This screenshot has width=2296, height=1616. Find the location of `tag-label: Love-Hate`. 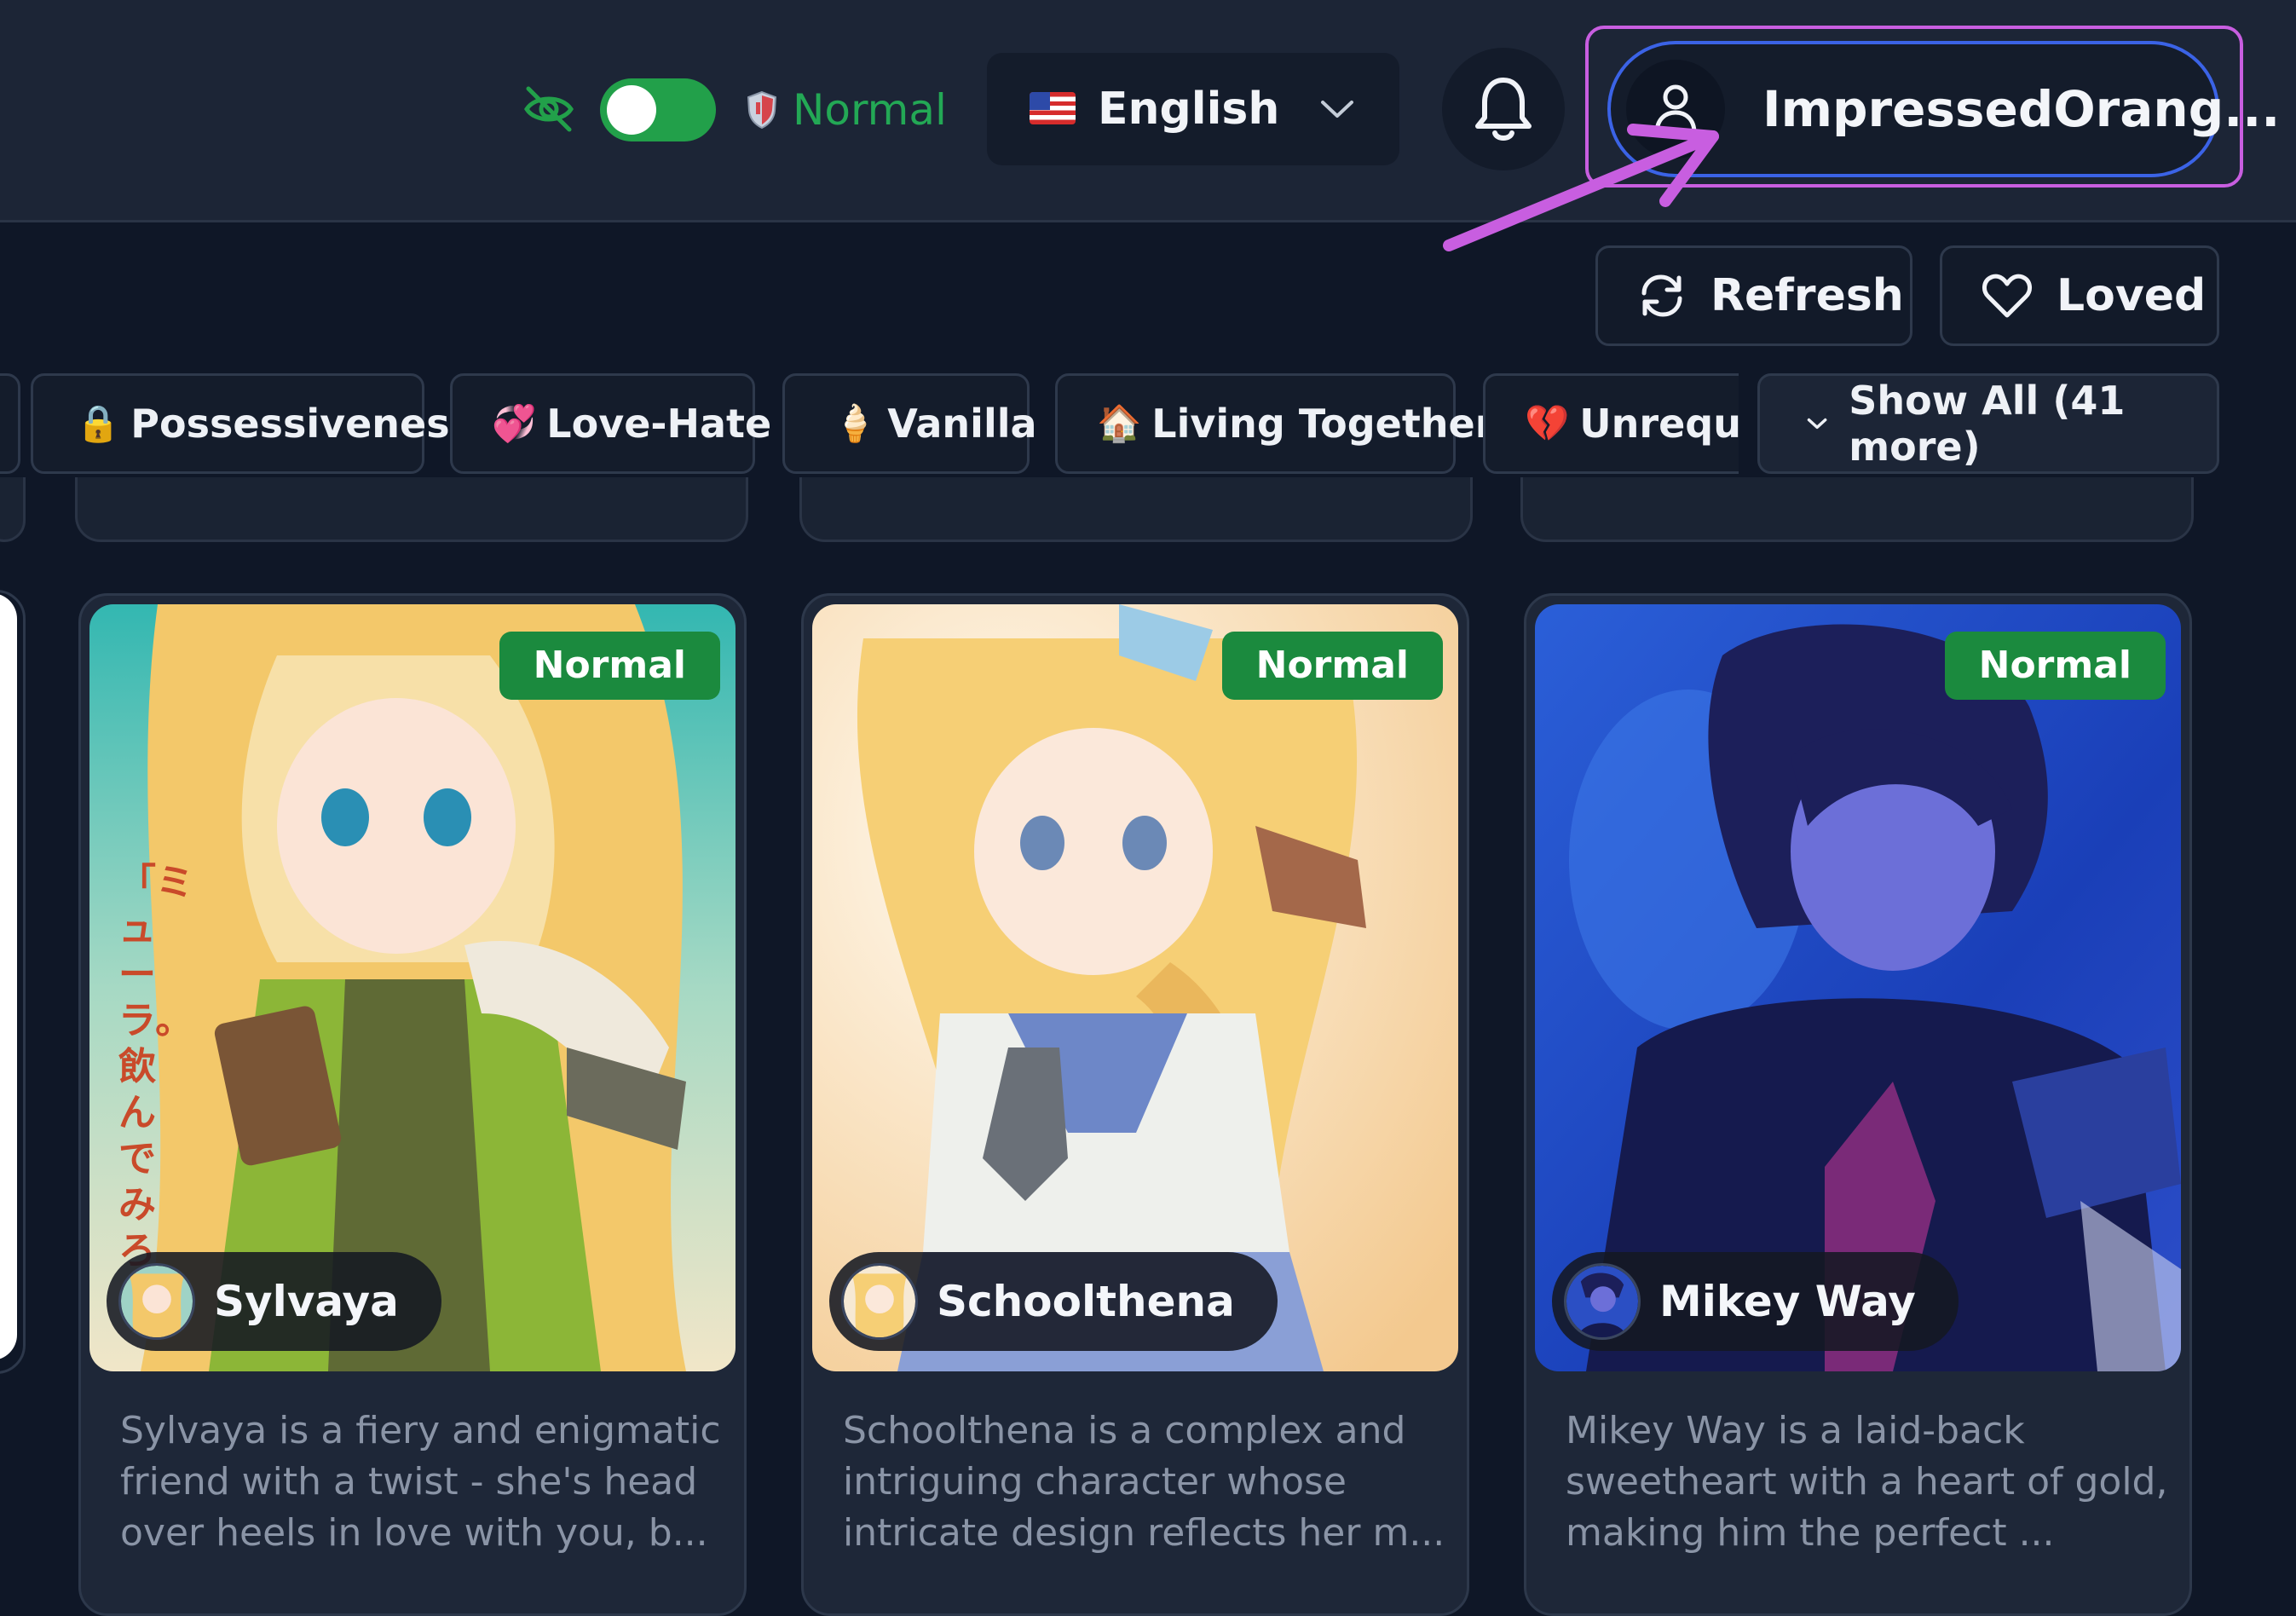

tag-label: Love-Hate is located at coordinates (659, 424).